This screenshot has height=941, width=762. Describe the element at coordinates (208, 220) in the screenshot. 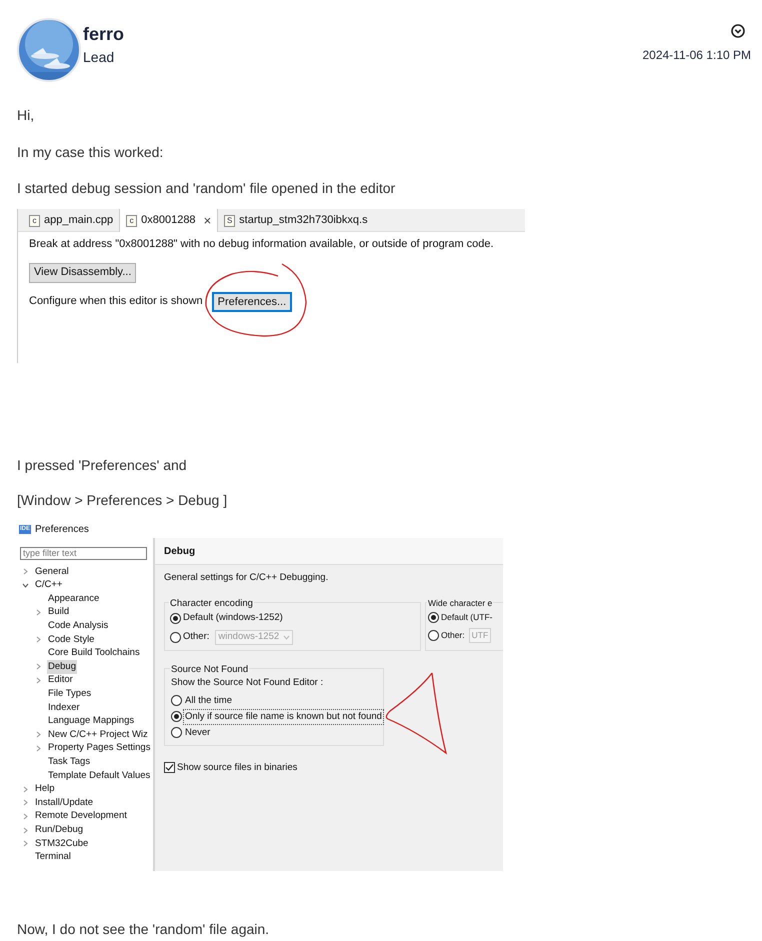

I see `close-icon: ×` at that location.